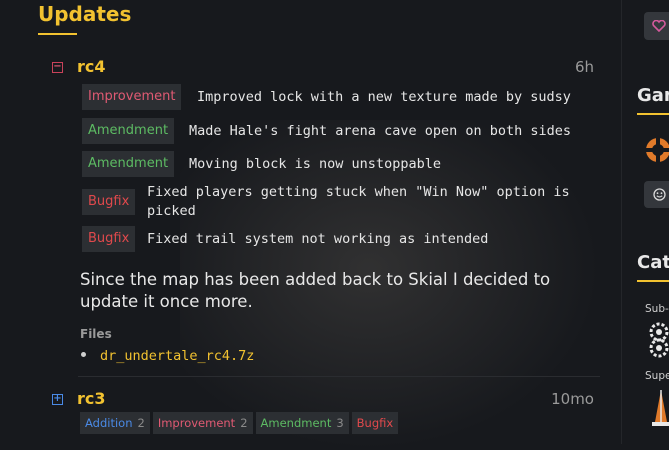 Image resolution: width=669 pixels, height=450 pixels. What do you see at coordinates (621, 222) in the screenshot?
I see `sidebar-divider` at bounding box center [621, 222].